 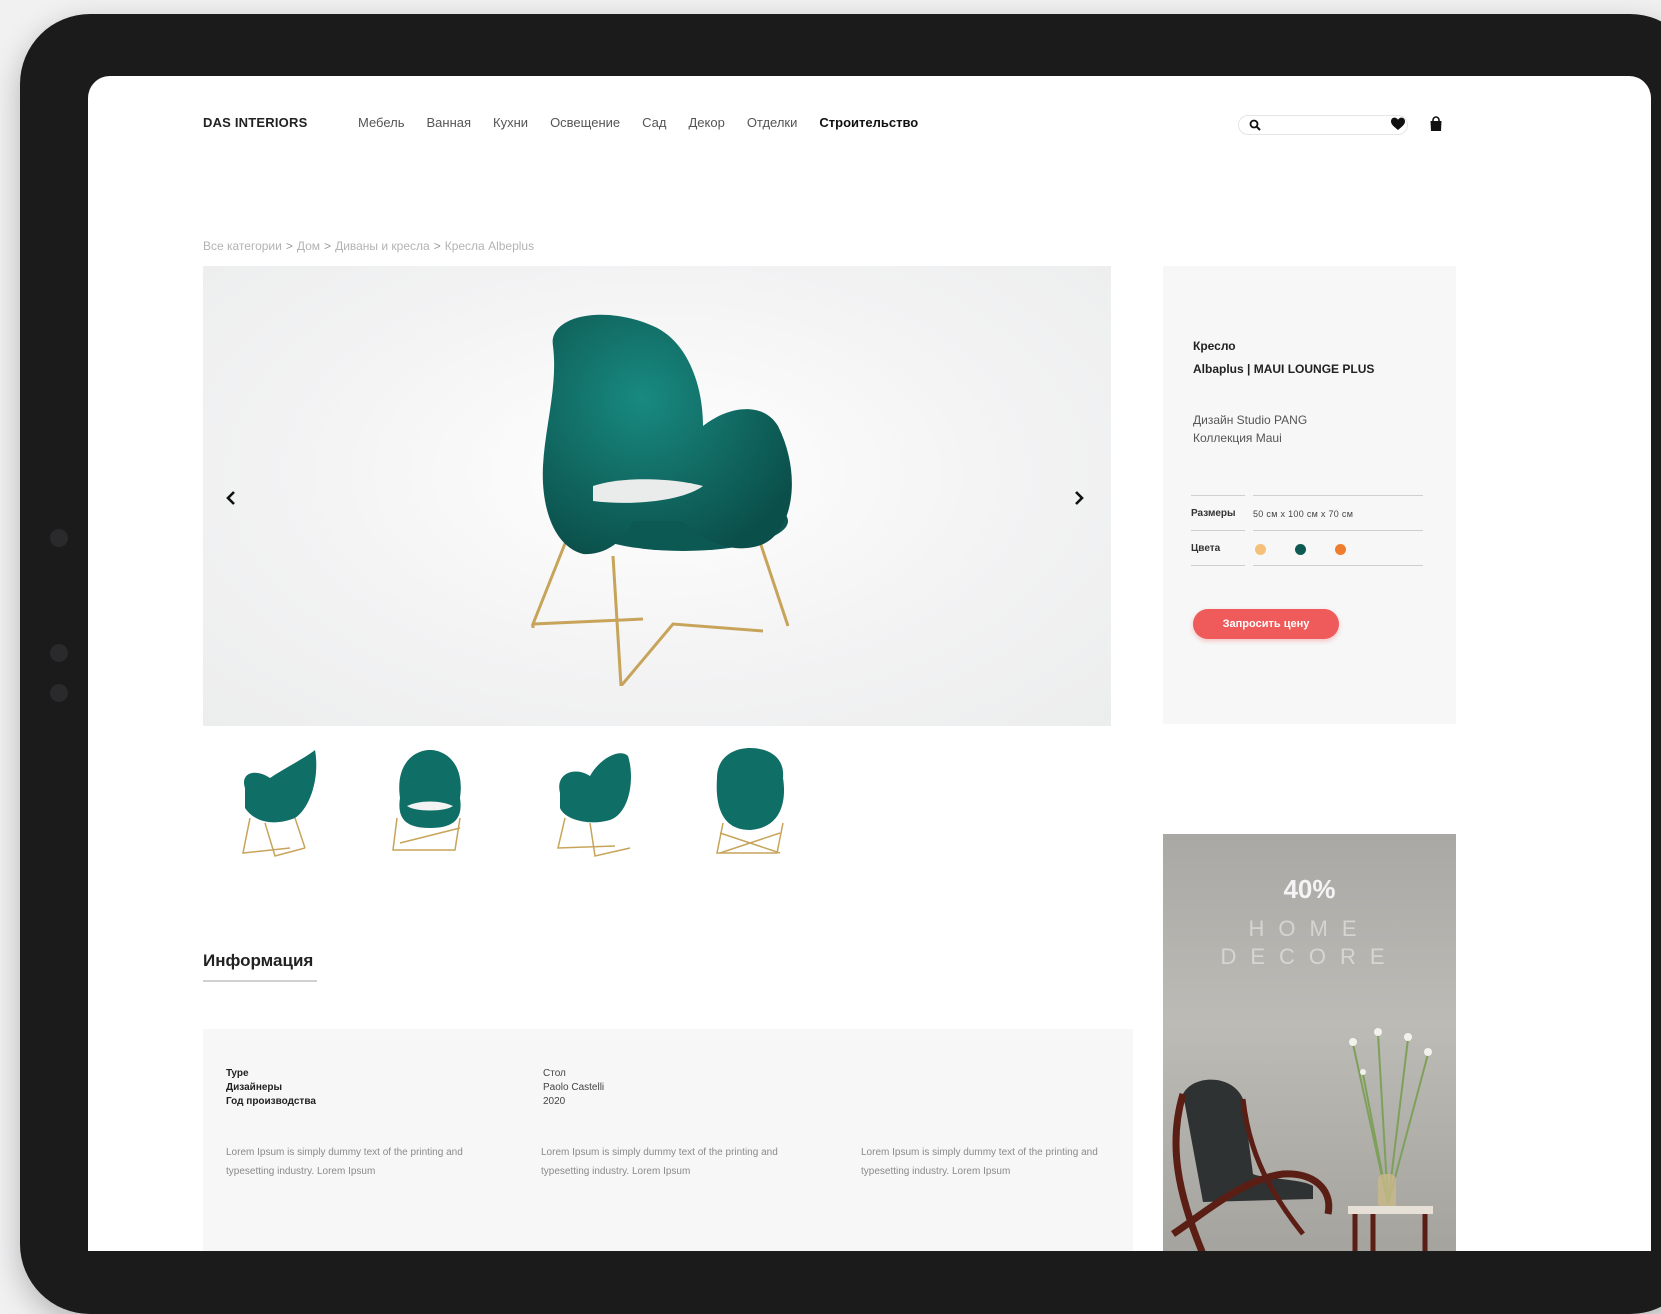 What do you see at coordinates (1250, 420) in the screenshot?
I see `product-designer: Дизайн Studio PANG` at bounding box center [1250, 420].